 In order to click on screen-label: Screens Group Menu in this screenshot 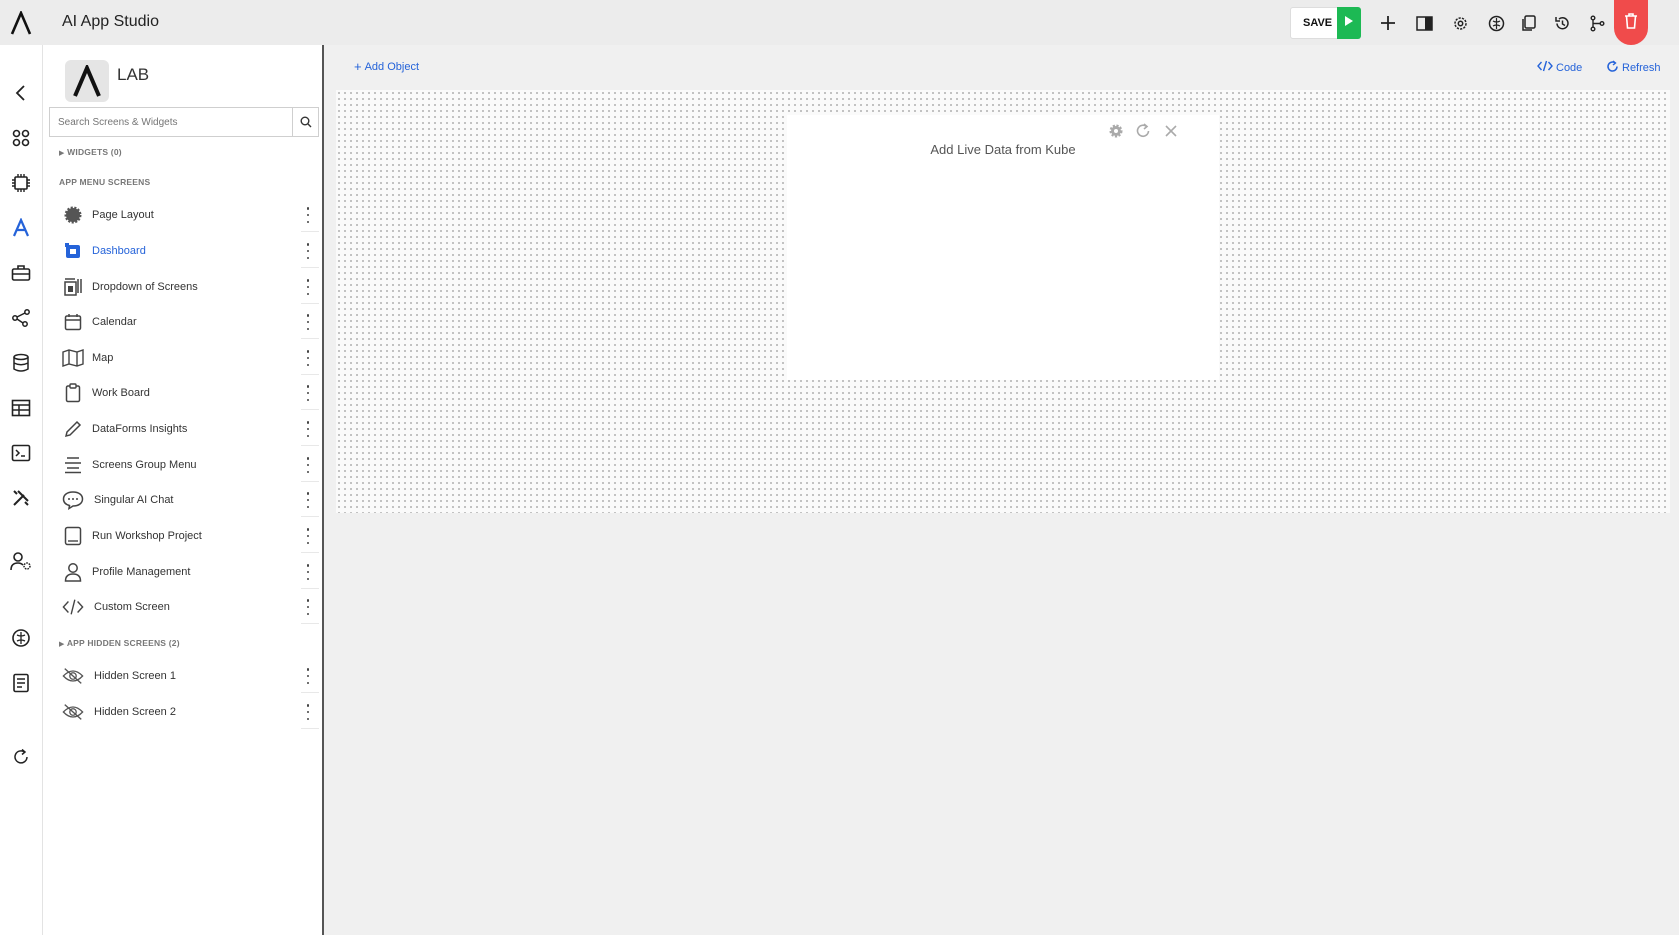, I will do `click(144, 465)`.